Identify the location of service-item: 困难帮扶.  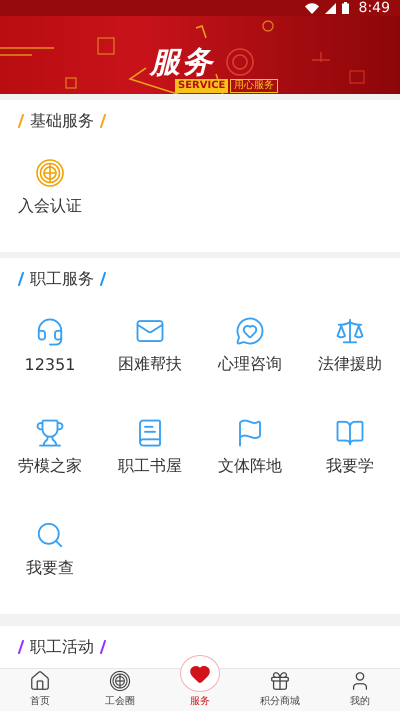
(150, 351).